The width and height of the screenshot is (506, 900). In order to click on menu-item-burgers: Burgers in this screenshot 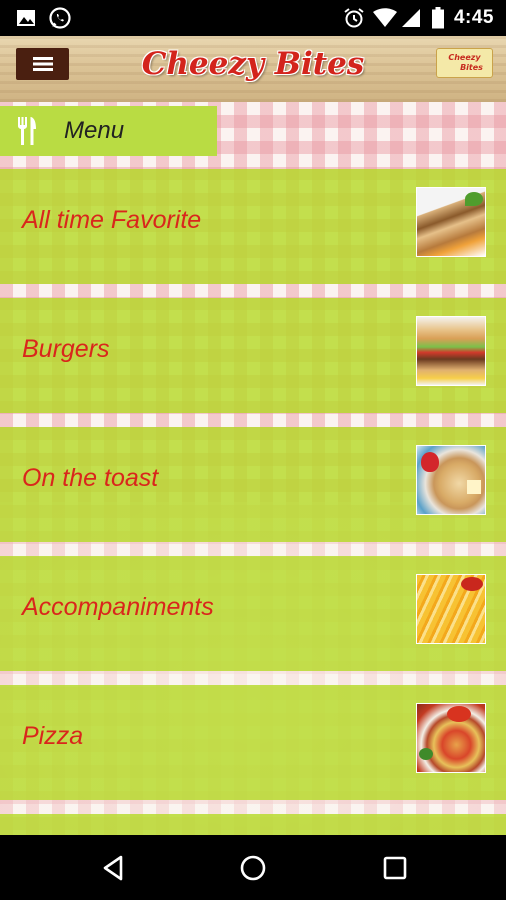, I will do `click(253, 355)`.